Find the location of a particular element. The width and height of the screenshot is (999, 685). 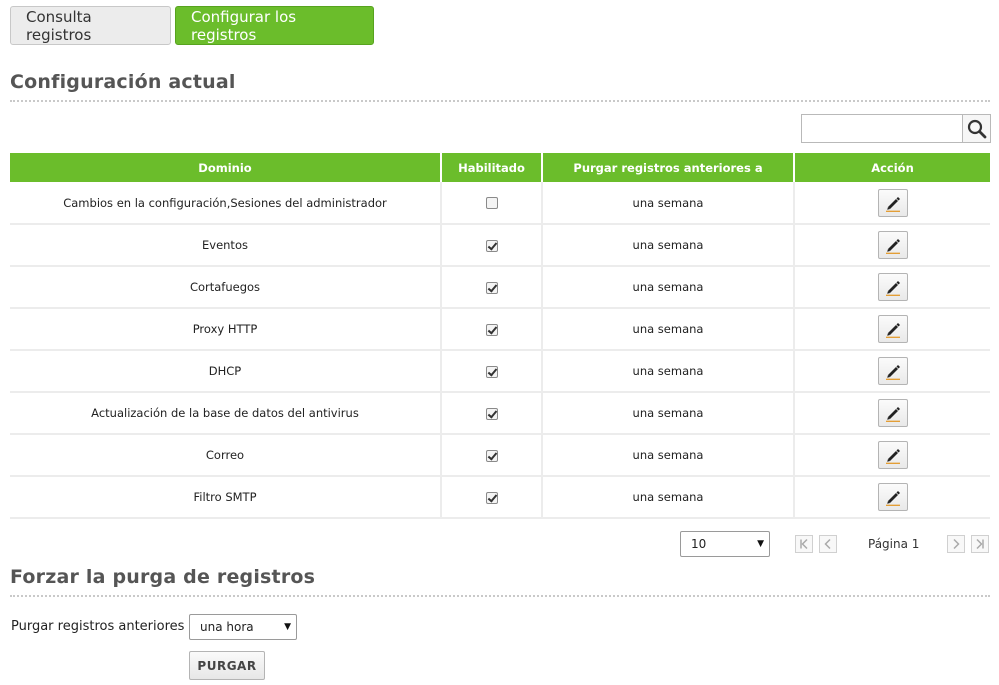

purge-period-select: una hora ▼ is located at coordinates (243, 627).